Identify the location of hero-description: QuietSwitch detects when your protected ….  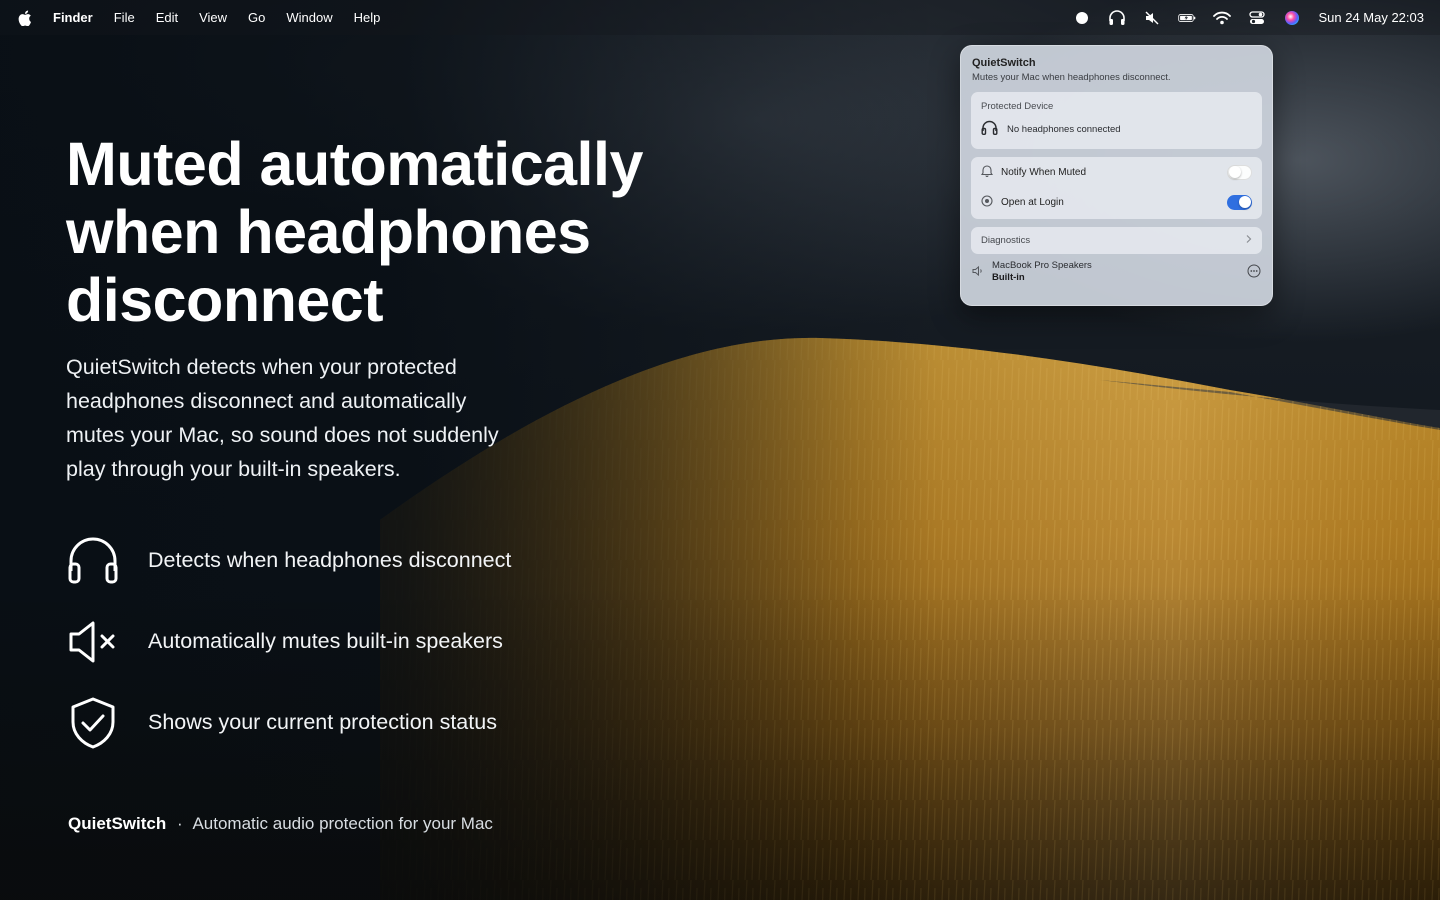
(282, 418).